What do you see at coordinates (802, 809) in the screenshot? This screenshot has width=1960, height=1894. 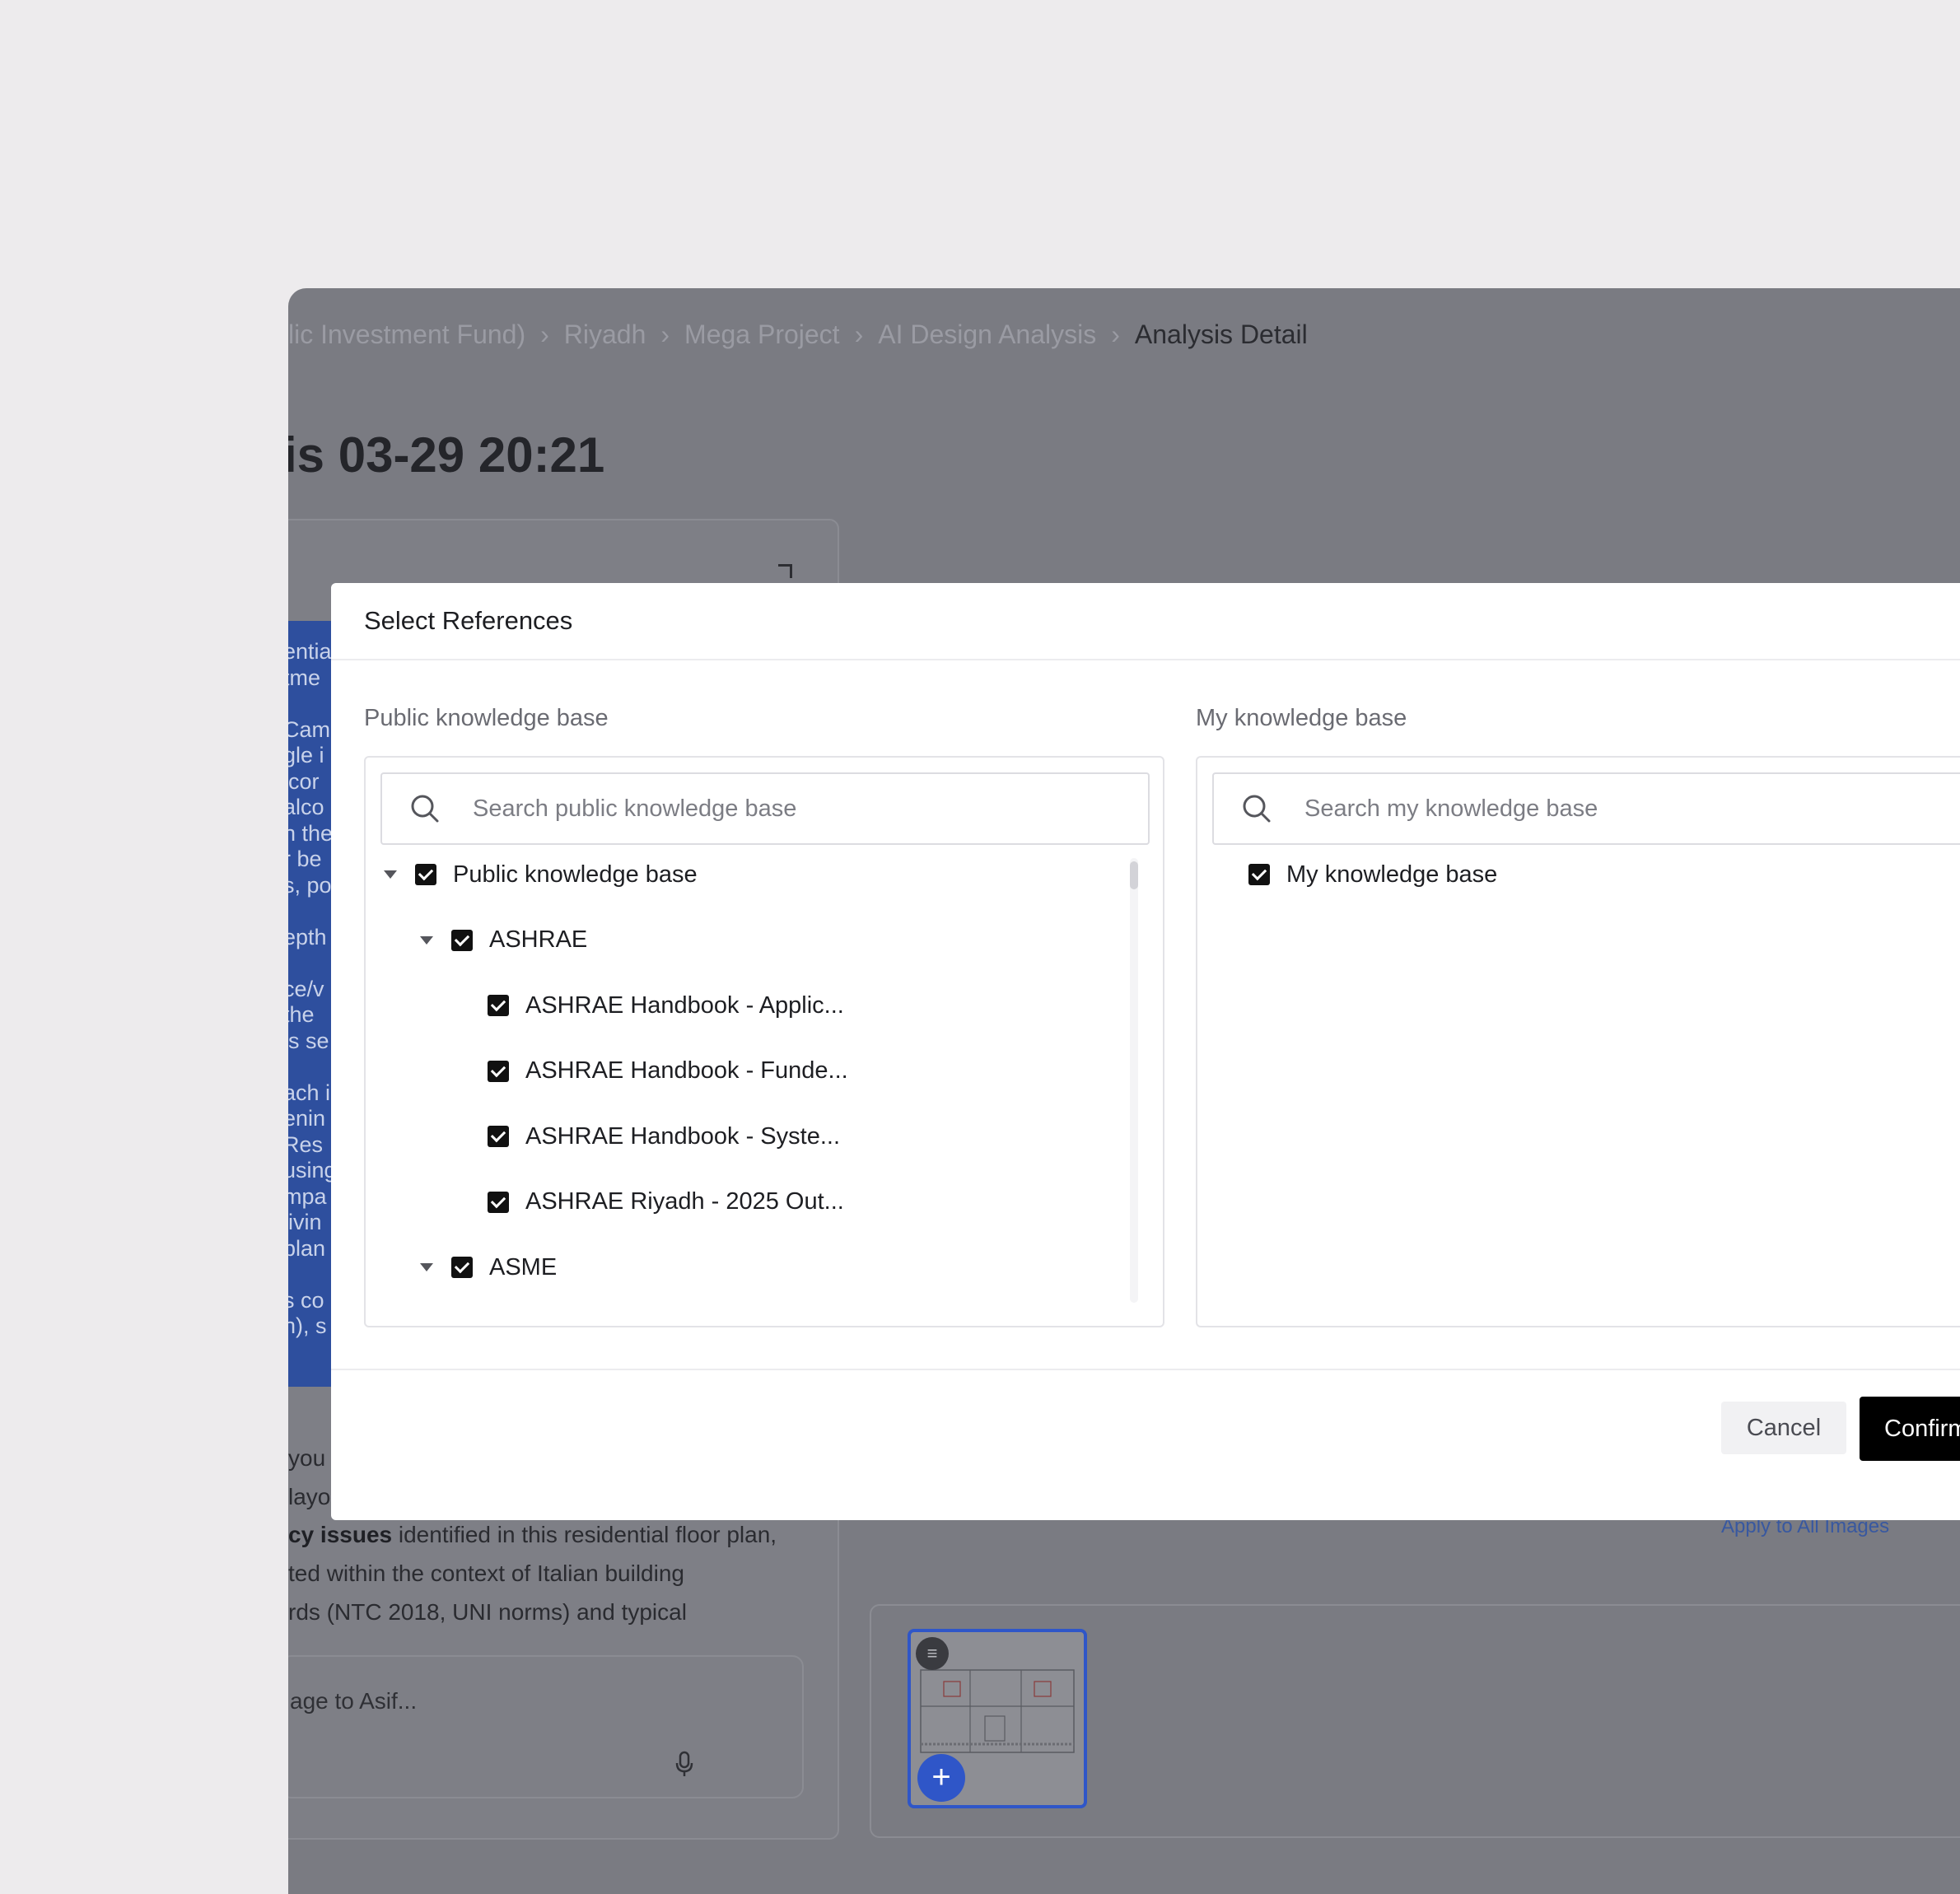 I see `public-search-input` at bounding box center [802, 809].